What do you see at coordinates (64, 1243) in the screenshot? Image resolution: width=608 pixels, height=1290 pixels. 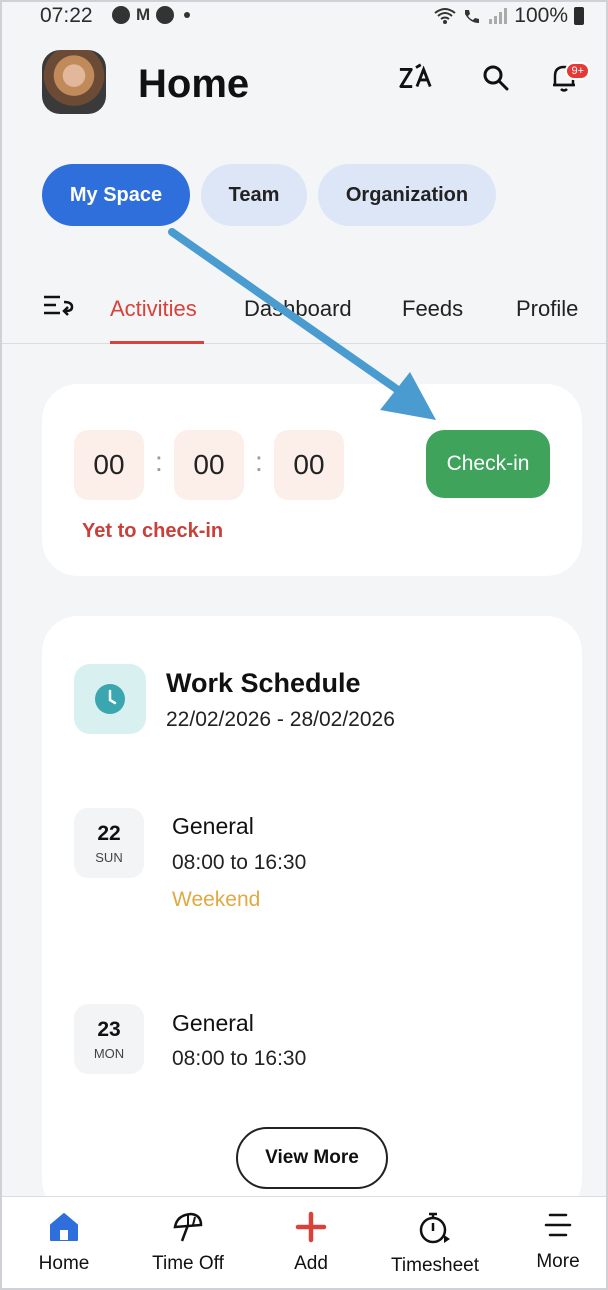 I see `nav-home: Home` at bounding box center [64, 1243].